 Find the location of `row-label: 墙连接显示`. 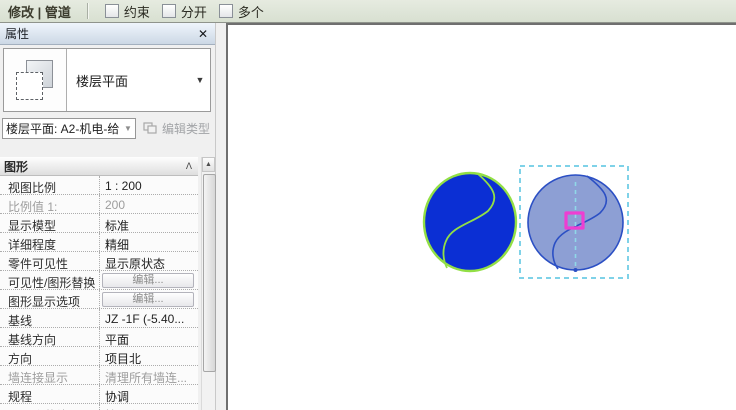

row-label: 墙连接显示 is located at coordinates (50, 375).